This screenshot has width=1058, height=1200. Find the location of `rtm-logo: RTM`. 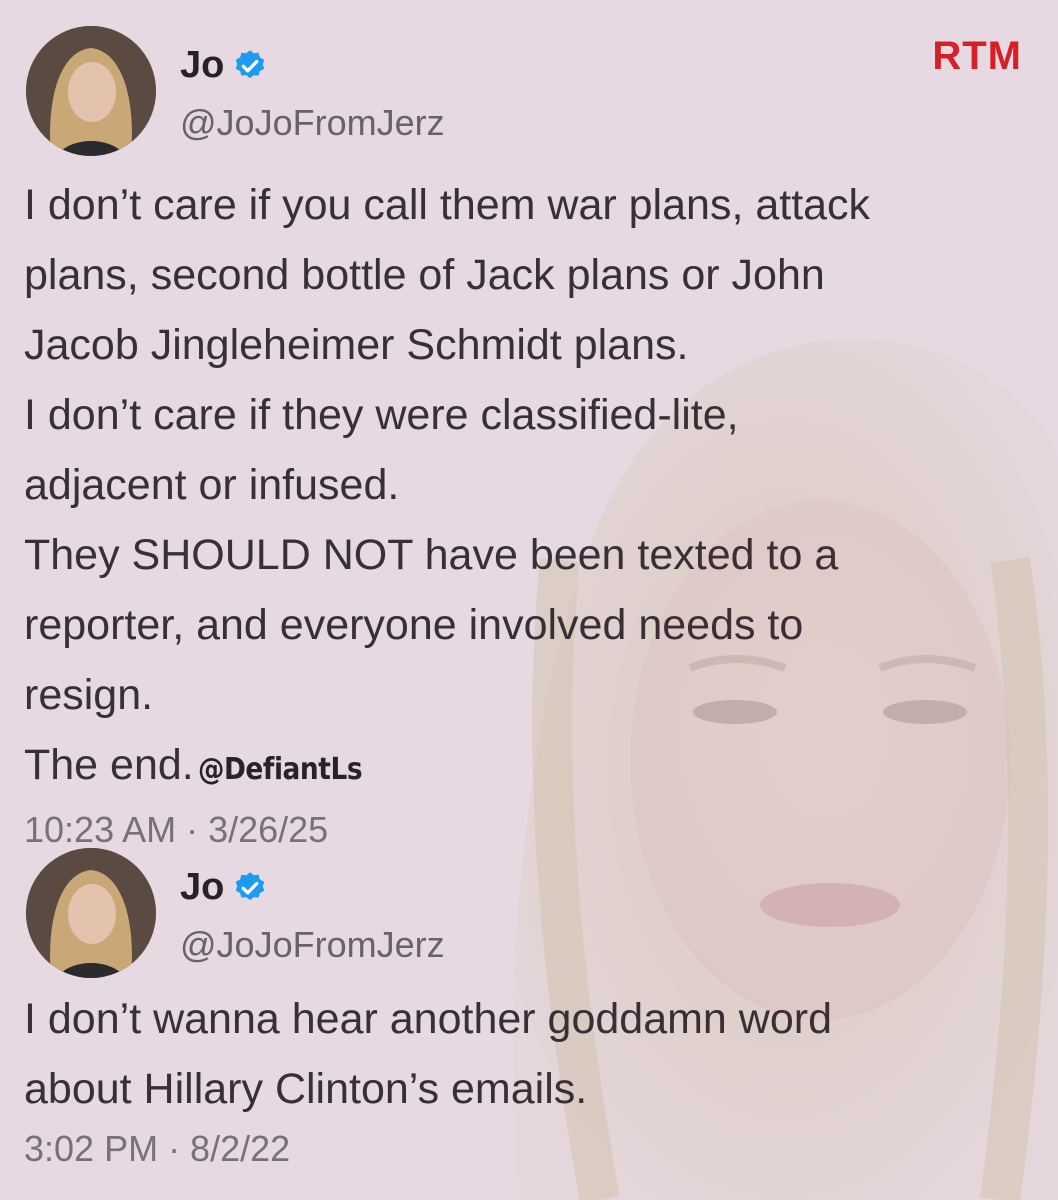

rtm-logo: RTM is located at coordinates (977, 56).